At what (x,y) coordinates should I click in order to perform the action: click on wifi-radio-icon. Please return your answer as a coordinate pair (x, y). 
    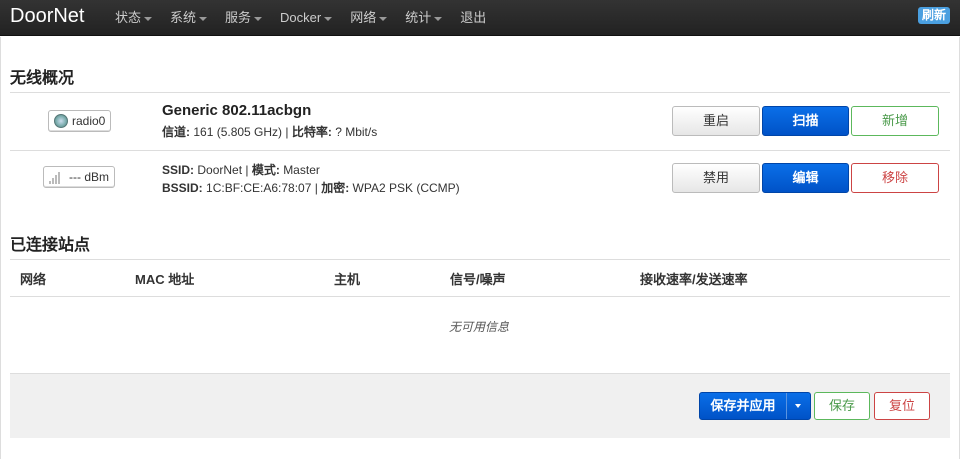
    Looking at the image, I should click on (61, 121).